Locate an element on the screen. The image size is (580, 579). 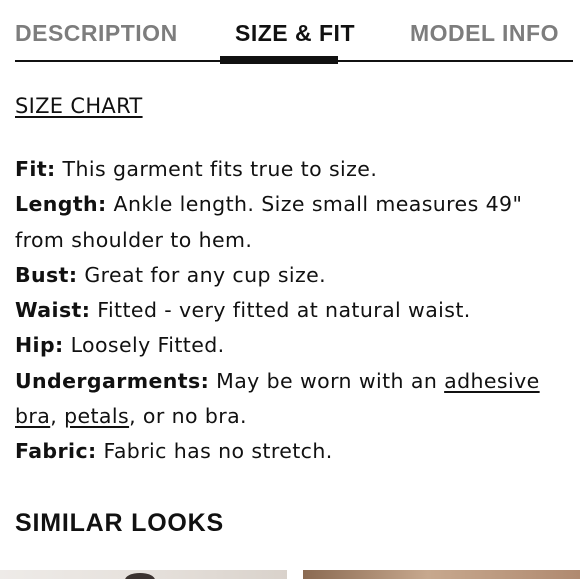
spec-fabric: Fabric: Fabric has no stretch. is located at coordinates (292, 451).